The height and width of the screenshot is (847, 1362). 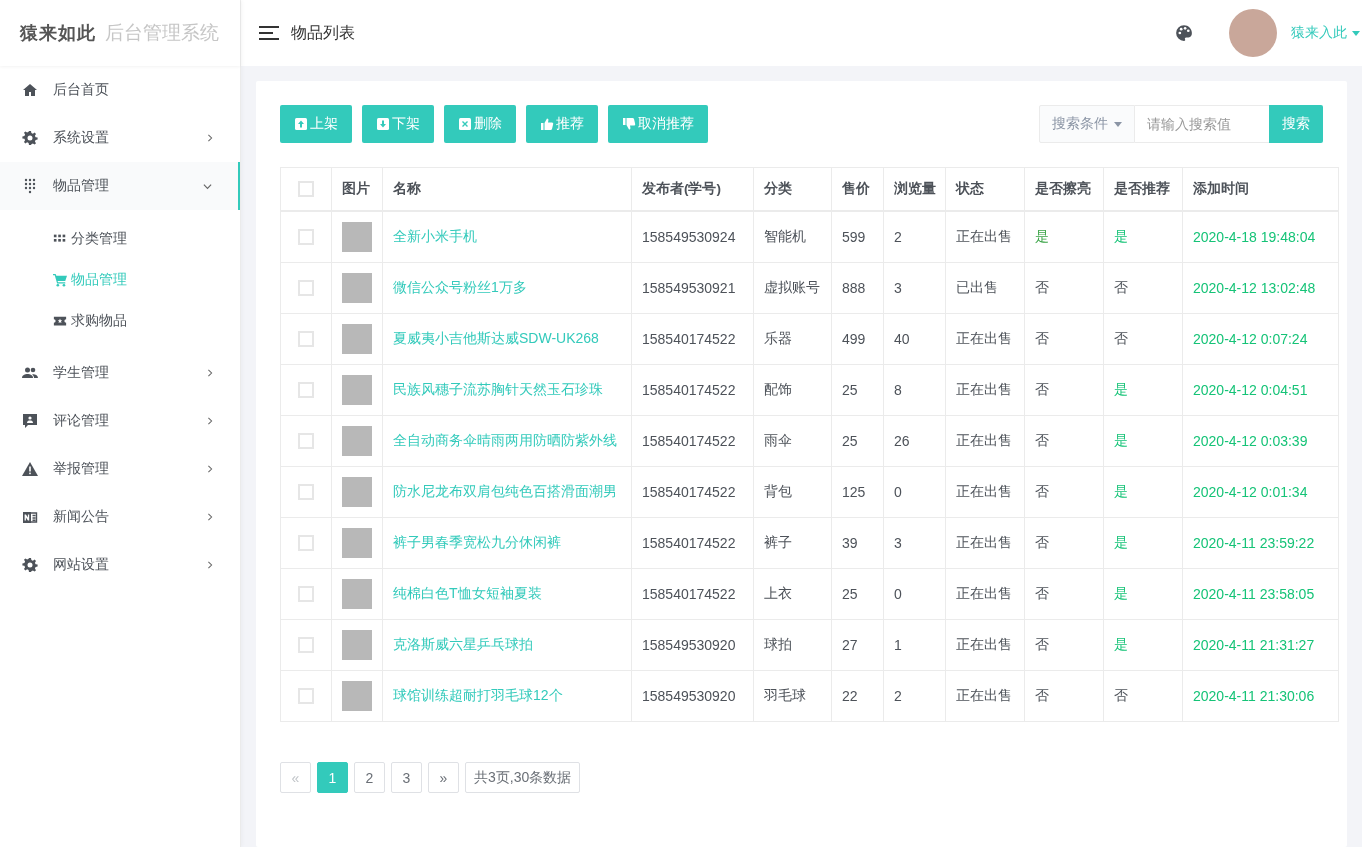 What do you see at coordinates (120, 469) in the screenshot?
I see `sidebar-item: 举报管理` at bounding box center [120, 469].